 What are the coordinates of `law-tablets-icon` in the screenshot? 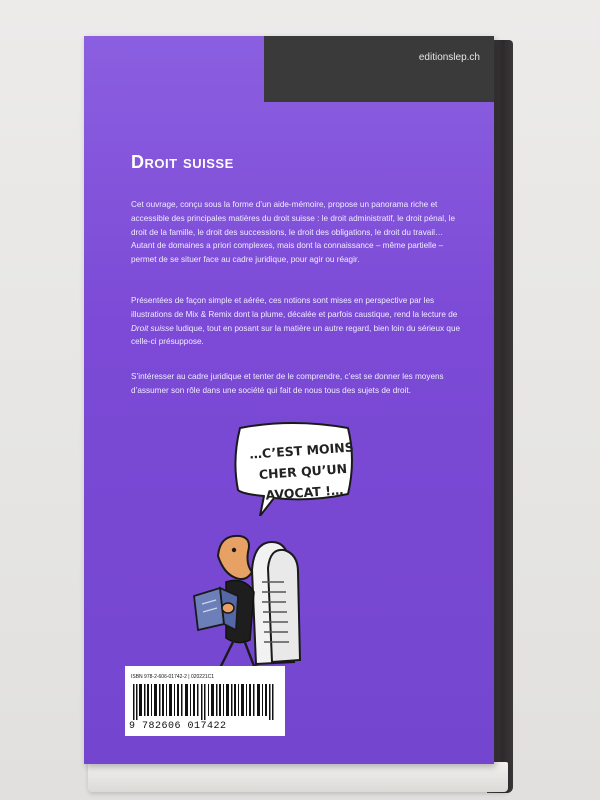 It's located at (276, 603).